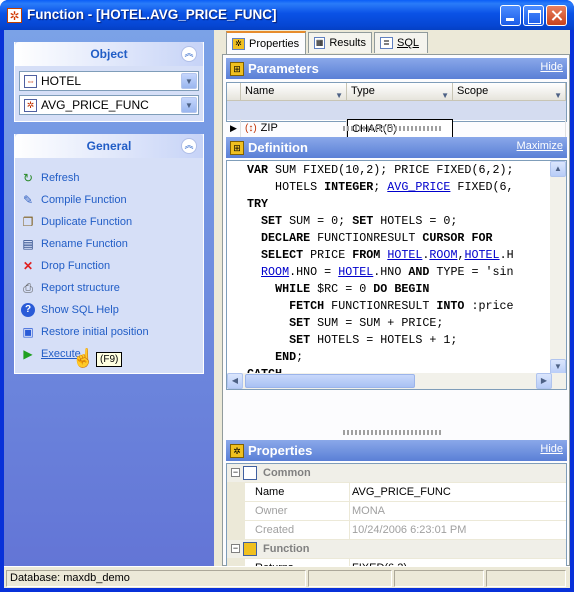 The height and width of the screenshot is (592, 574). I want to click on refresh-action: ↻ Refresh, so click(50, 178).